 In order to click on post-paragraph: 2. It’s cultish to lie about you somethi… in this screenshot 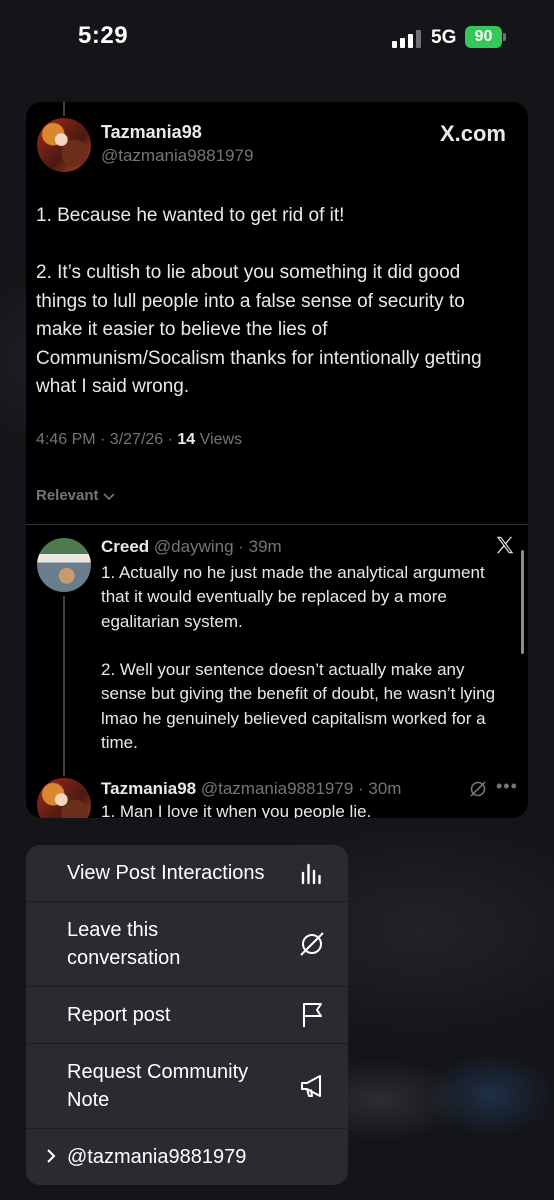, I will do `click(259, 329)`.